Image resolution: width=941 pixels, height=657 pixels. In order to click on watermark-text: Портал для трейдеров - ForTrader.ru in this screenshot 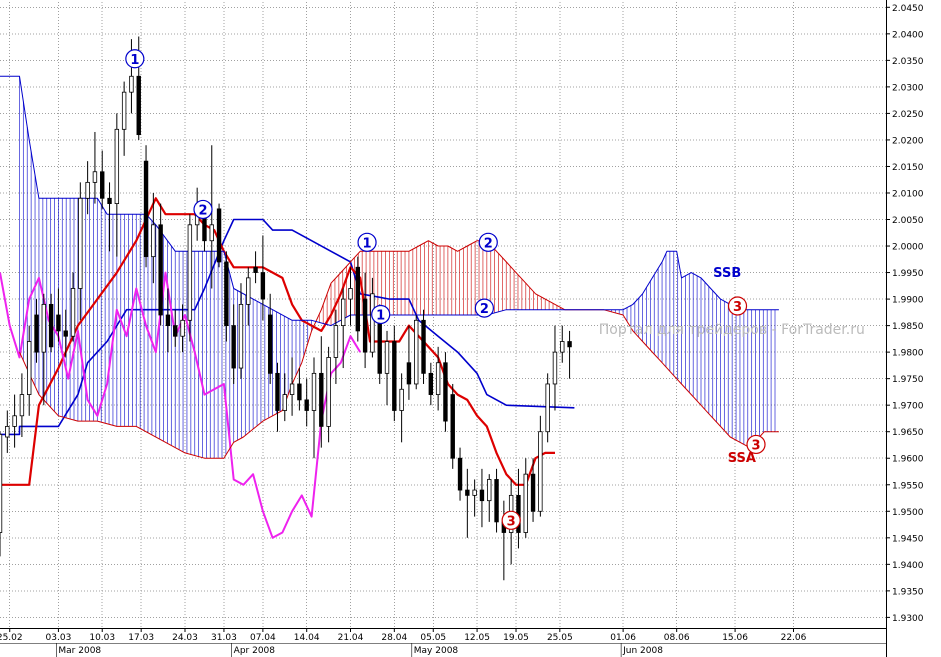, I will do `click(732, 330)`.